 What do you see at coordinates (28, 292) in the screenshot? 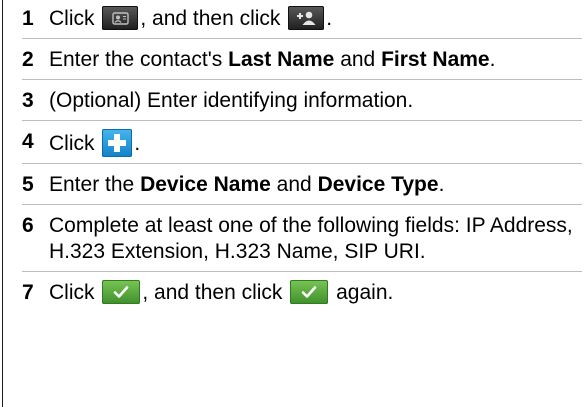
I see `step-number: 7` at bounding box center [28, 292].